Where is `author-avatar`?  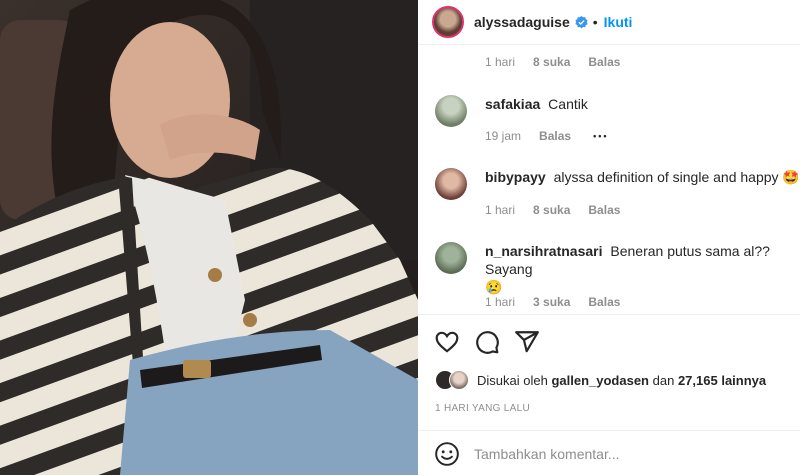
author-avatar is located at coordinates (448, 22).